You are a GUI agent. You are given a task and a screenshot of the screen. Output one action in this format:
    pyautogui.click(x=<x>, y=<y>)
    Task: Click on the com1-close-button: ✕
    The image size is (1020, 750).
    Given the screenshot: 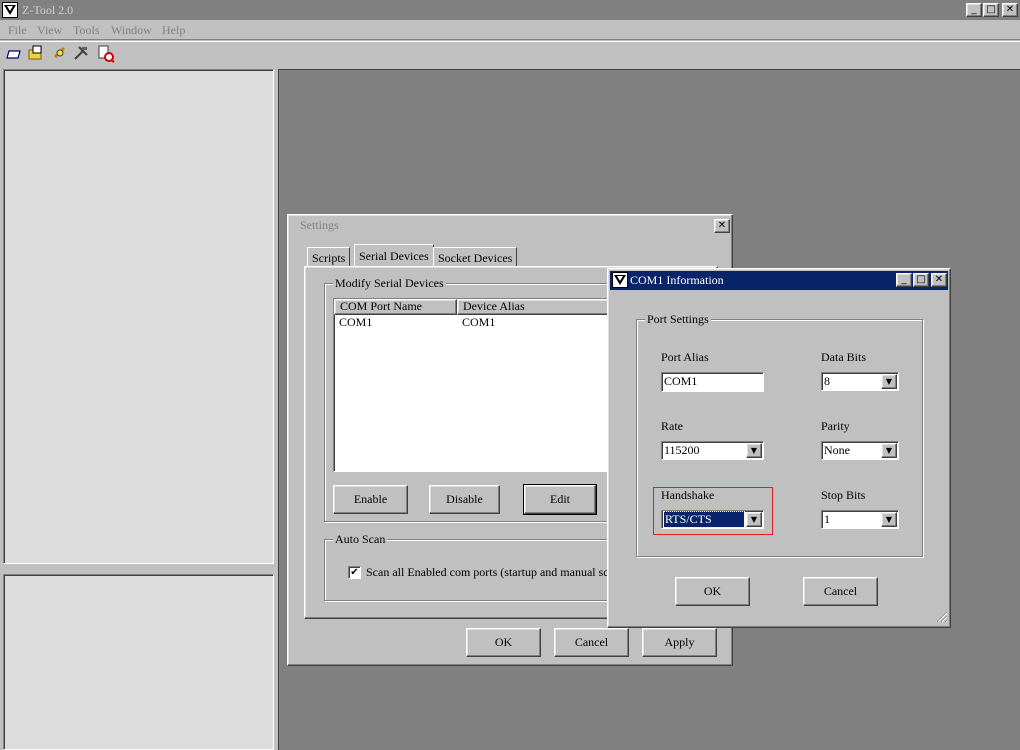 What is the action you would take?
    pyautogui.click(x=939, y=280)
    